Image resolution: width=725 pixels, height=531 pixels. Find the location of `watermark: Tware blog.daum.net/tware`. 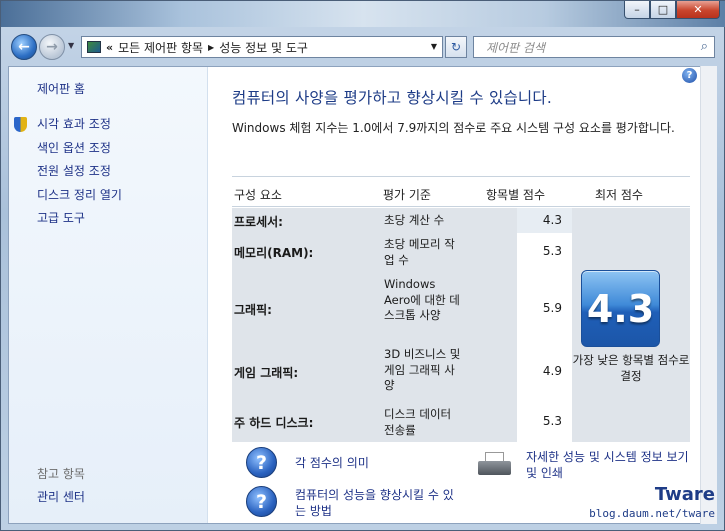

watermark: Tware blog.daum.net/tware is located at coordinates (640, 502).